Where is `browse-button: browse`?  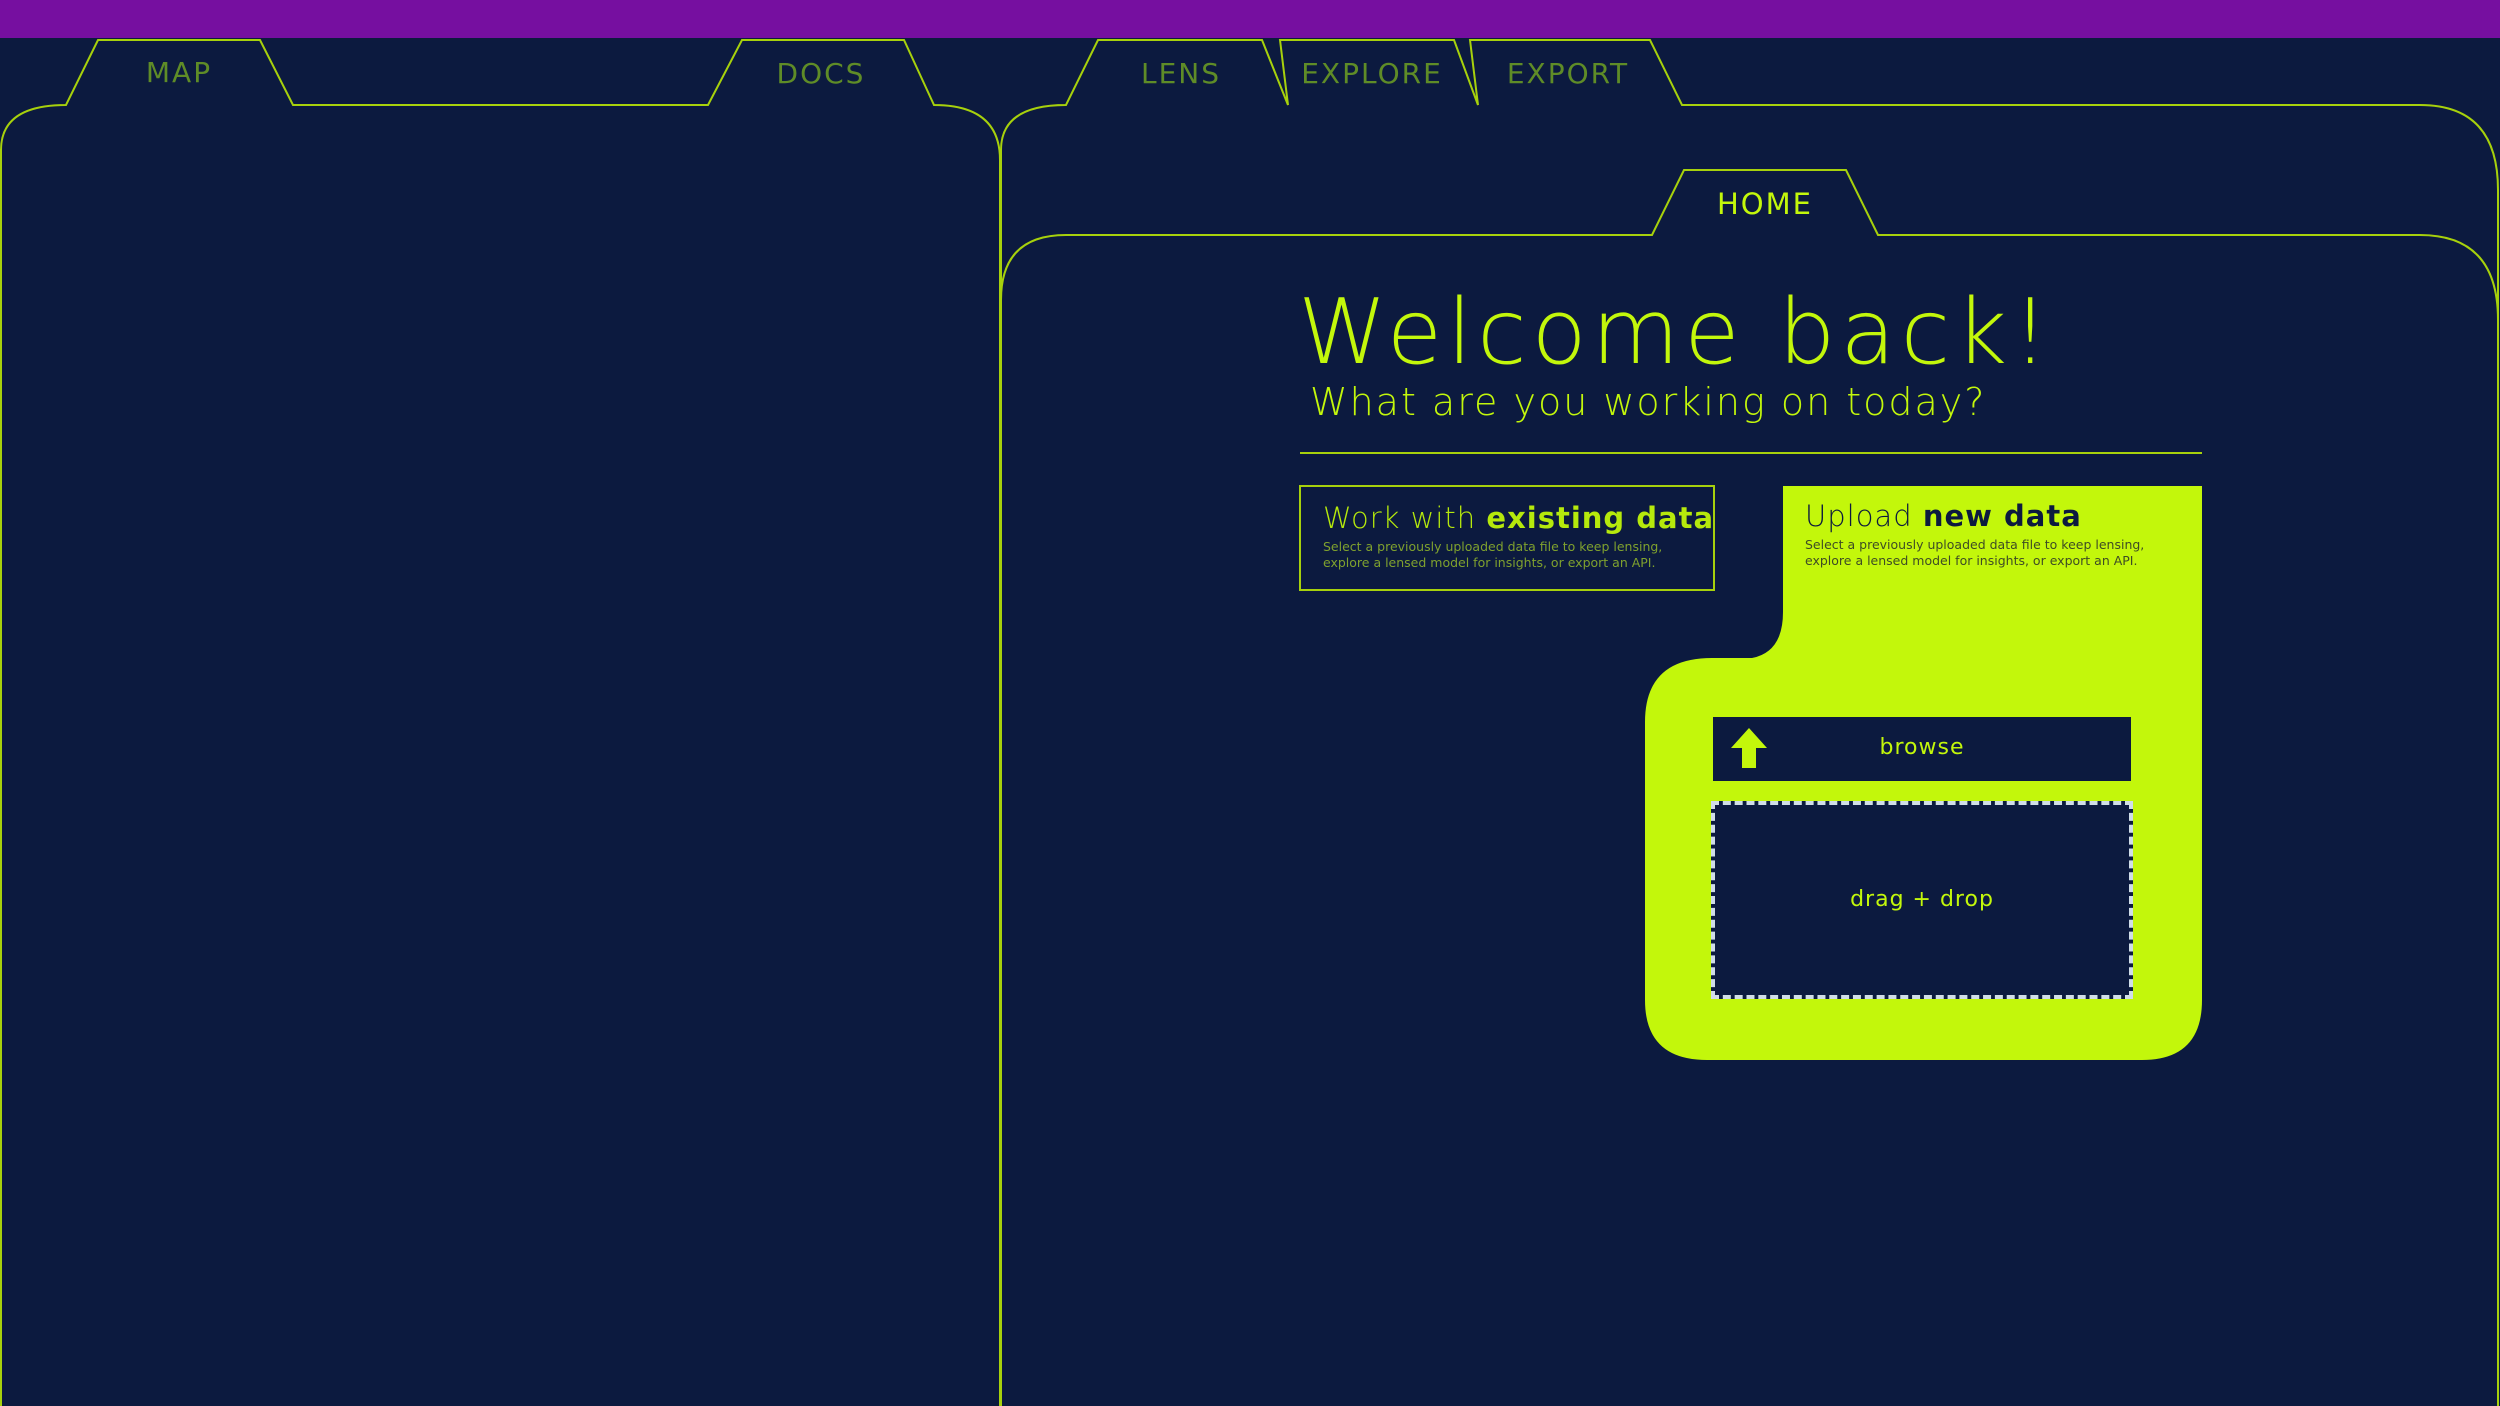 browse-button: browse is located at coordinates (1922, 749).